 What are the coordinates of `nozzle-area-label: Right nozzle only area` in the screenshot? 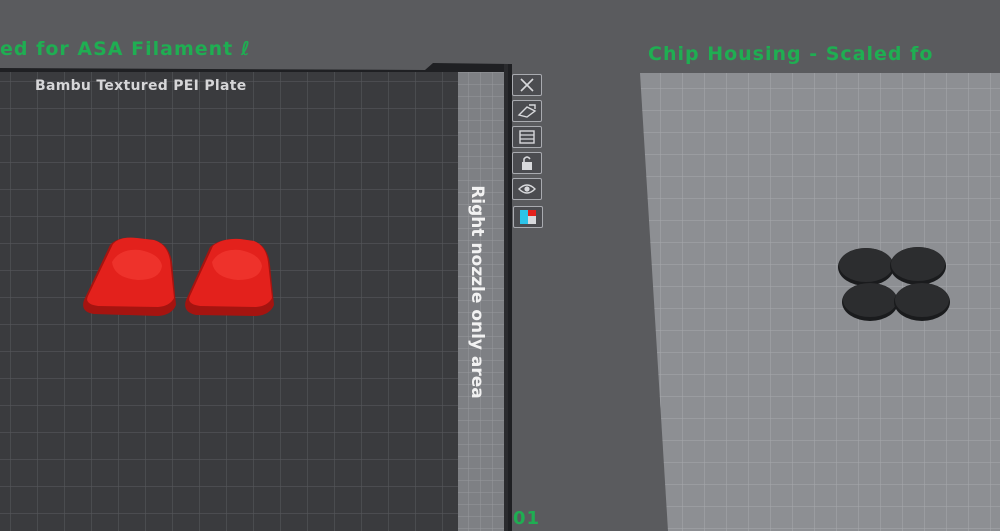 It's located at (477, 292).